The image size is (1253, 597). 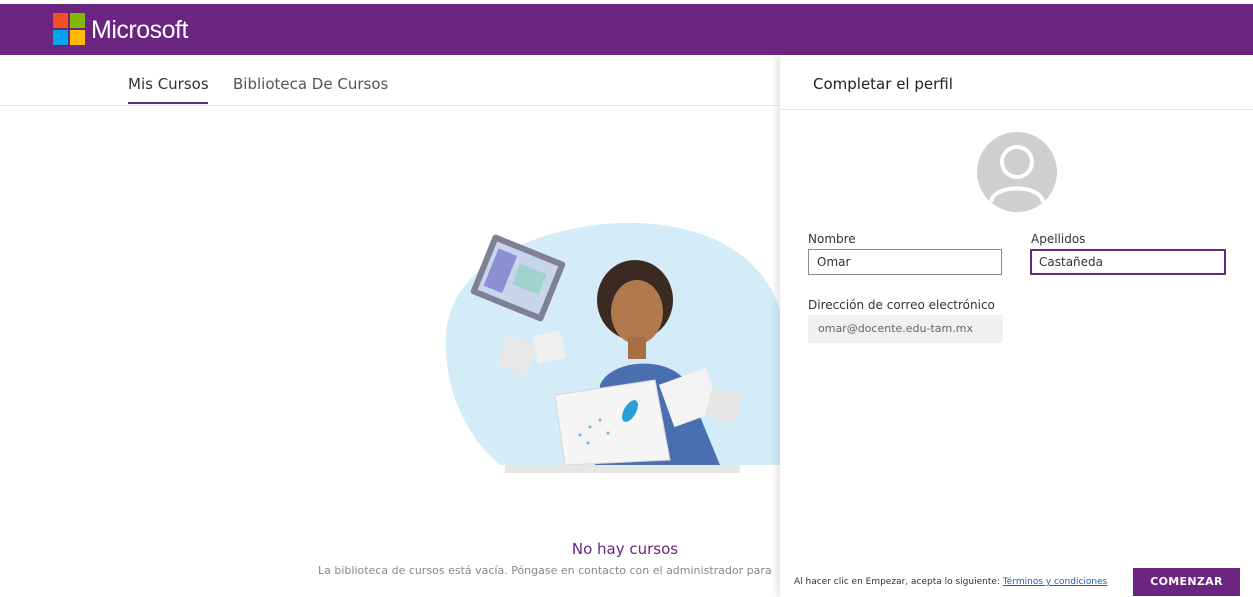 I want to click on terms-link: Términos y condiciones, so click(x=1055, y=582).